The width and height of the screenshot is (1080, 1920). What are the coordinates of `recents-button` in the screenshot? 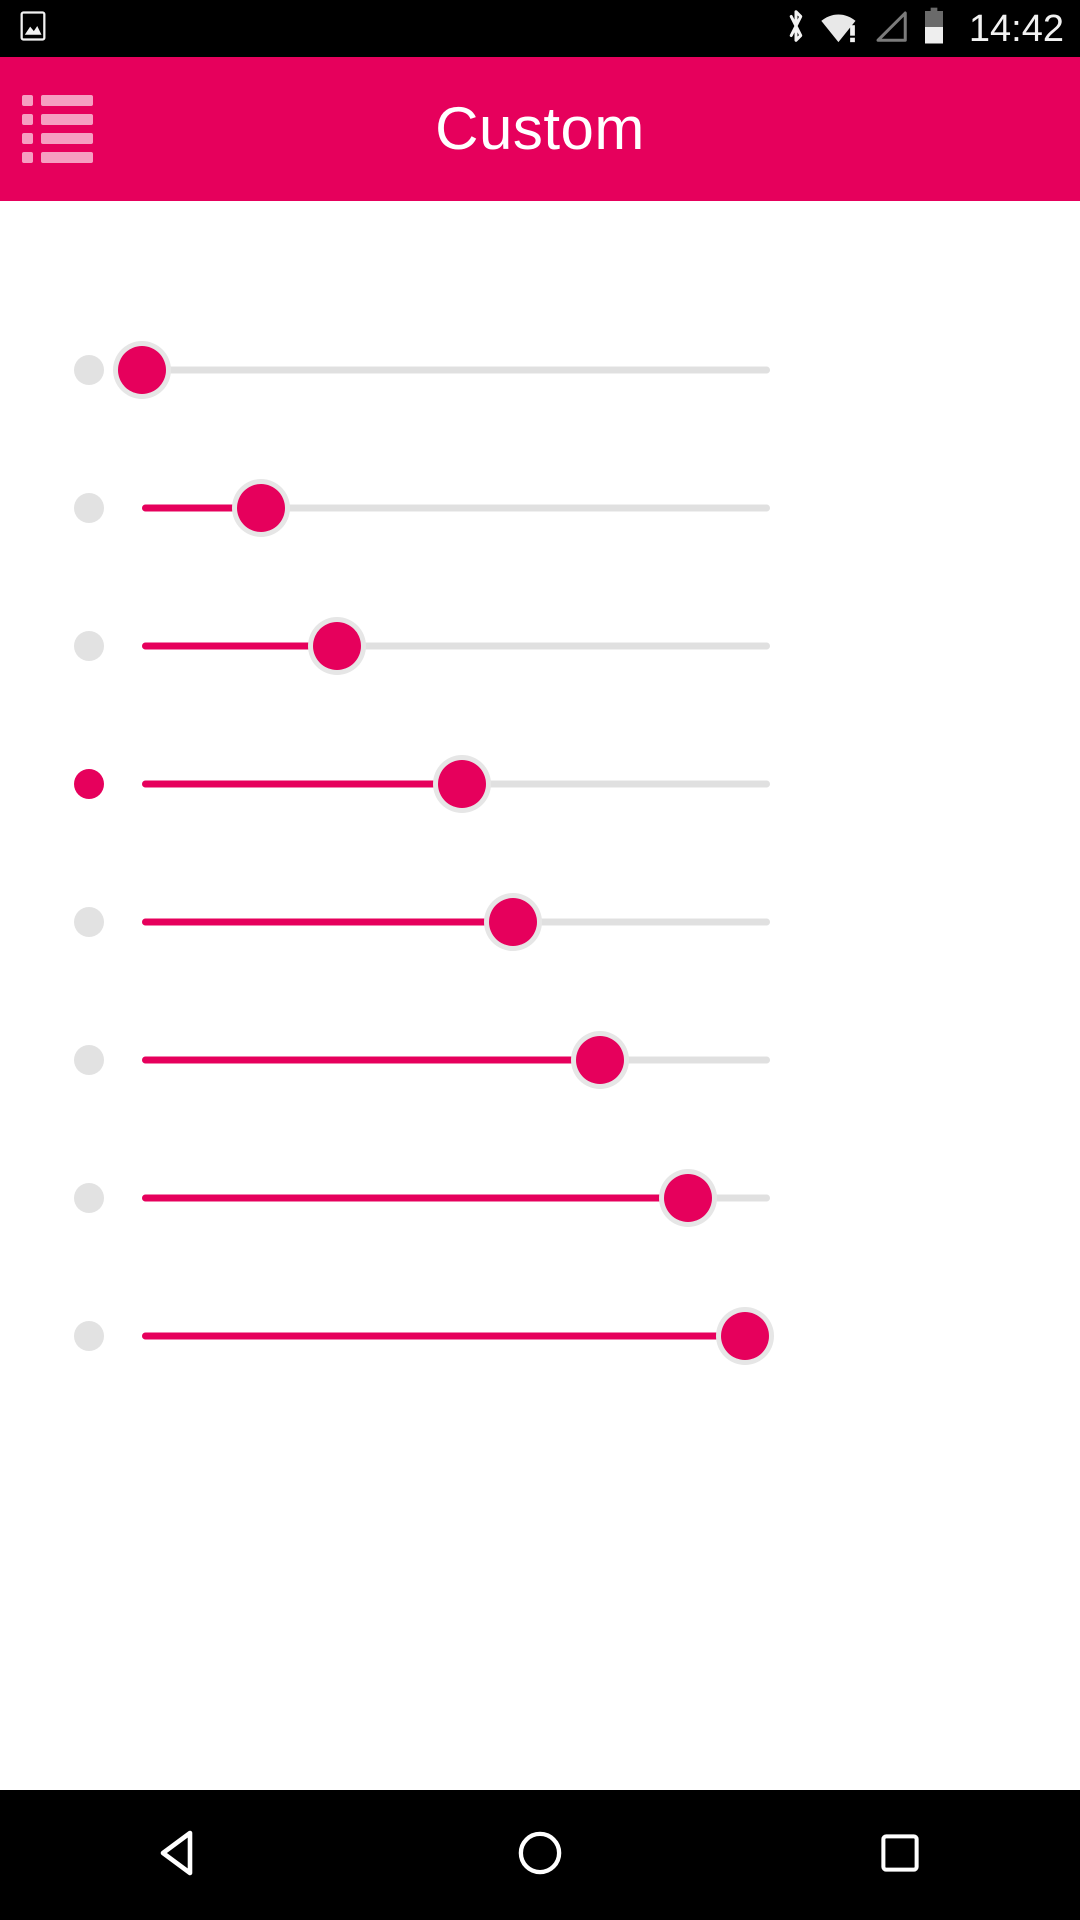 It's located at (900, 1855).